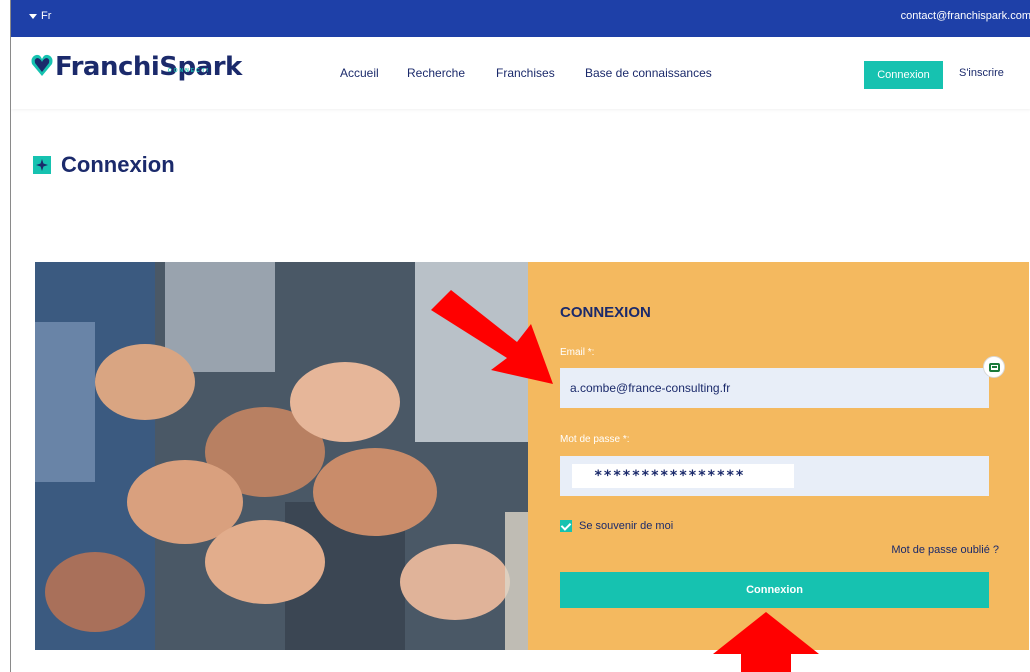 The height and width of the screenshot is (672, 1030). What do you see at coordinates (42, 65) in the screenshot?
I see `heart-logo-icon` at bounding box center [42, 65].